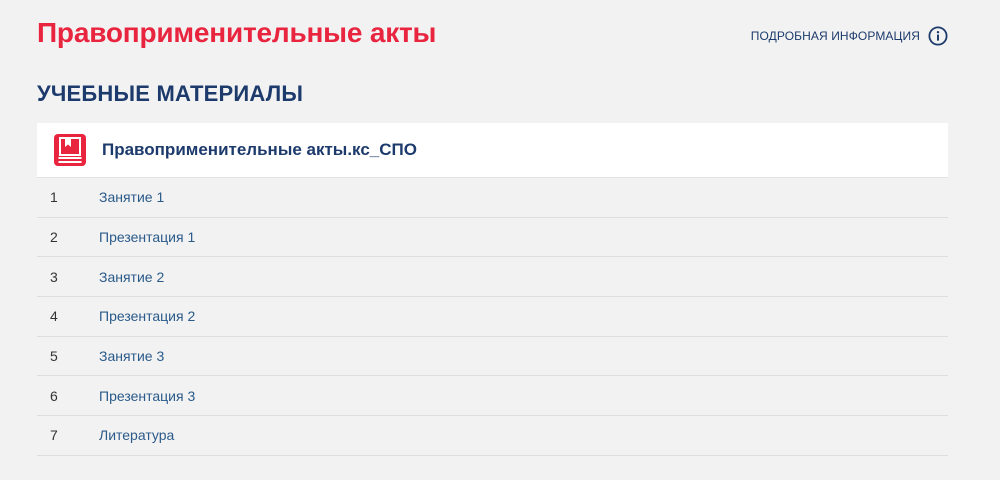 This screenshot has height=480, width=1000. I want to click on item-number: 6, so click(54, 395).